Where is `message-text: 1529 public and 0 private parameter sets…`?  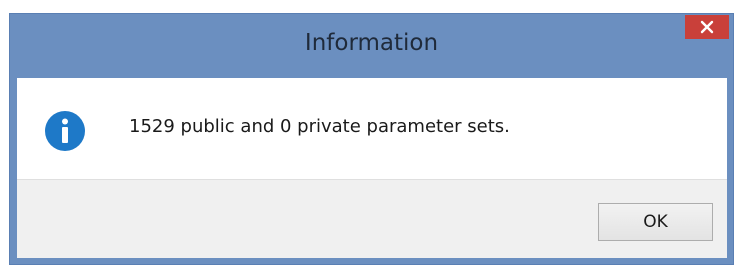
message-text: 1529 public and 0 private parameter sets… is located at coordinates (319, 126).